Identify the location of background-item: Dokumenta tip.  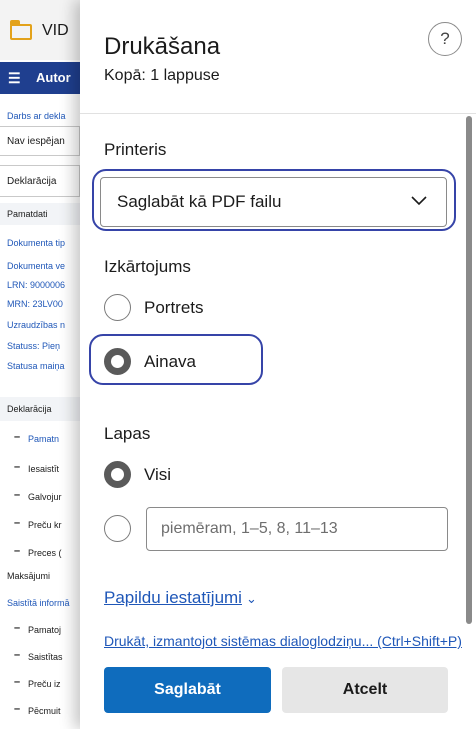
(36, 243).